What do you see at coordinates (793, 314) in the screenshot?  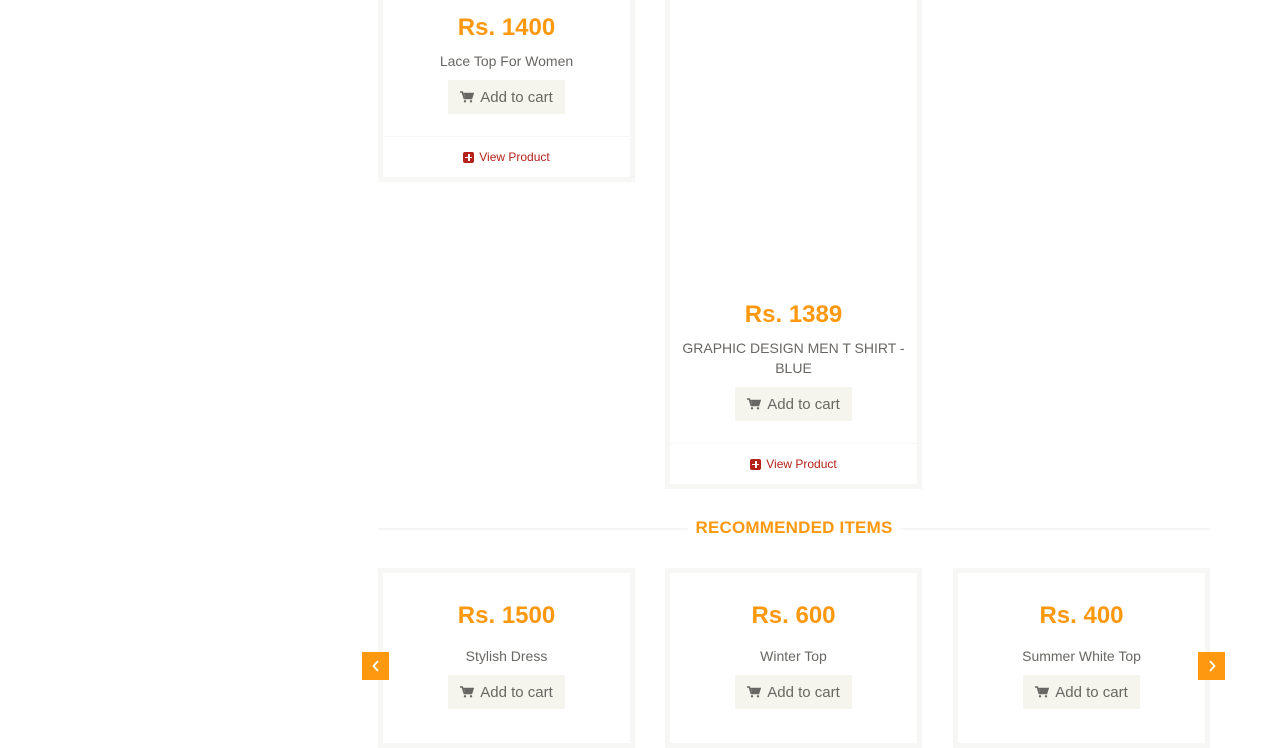 I see `product-price: Rs. 1389` at bounding box center [793, 314].